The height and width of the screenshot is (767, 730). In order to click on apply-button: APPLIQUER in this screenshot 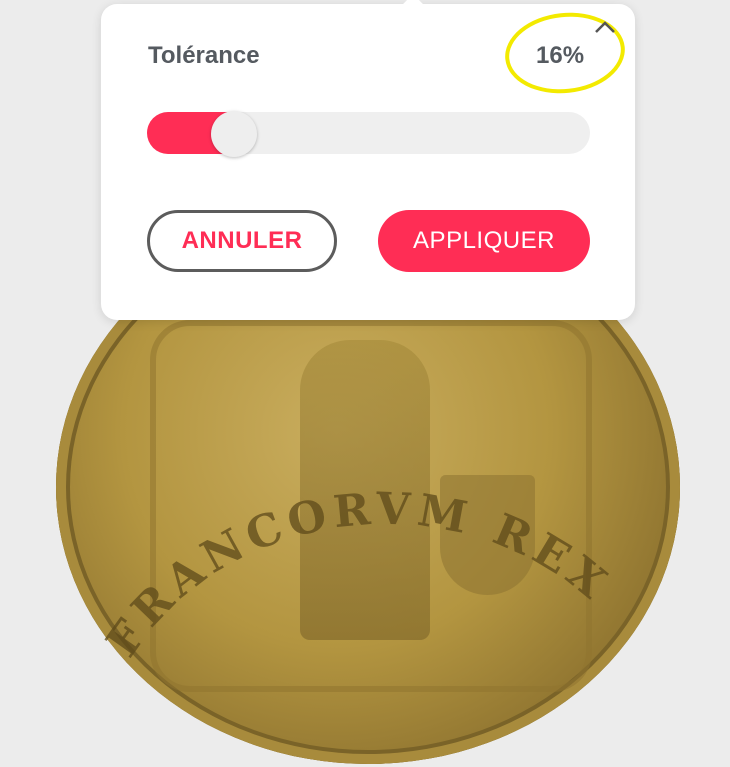, I will do `click(484, 241)`.